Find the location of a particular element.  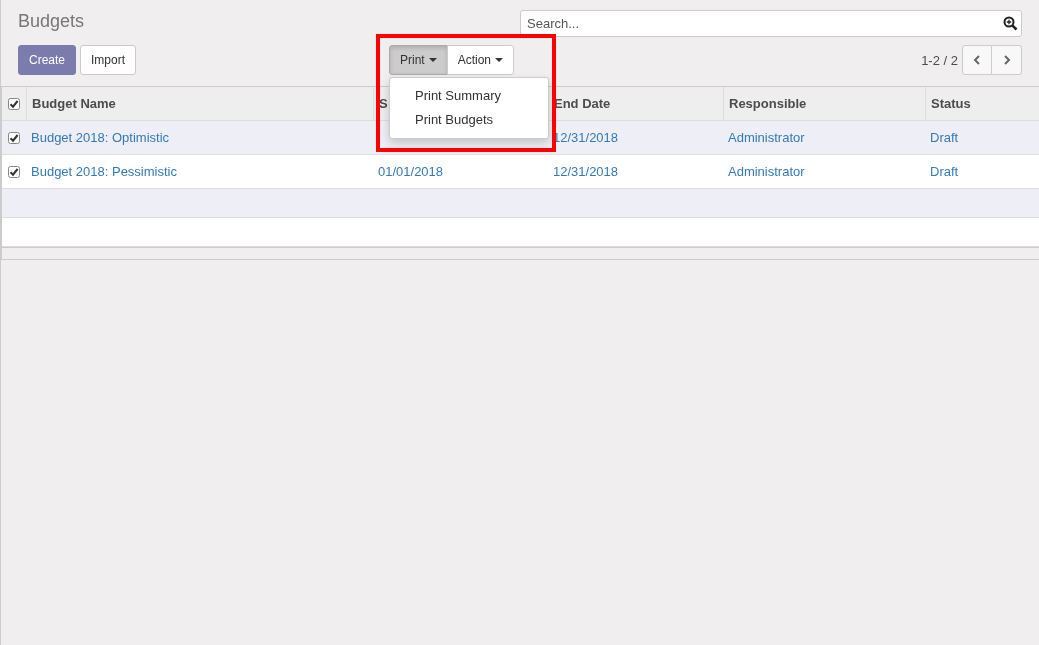

previous-button is located at coordinates (977, 60).